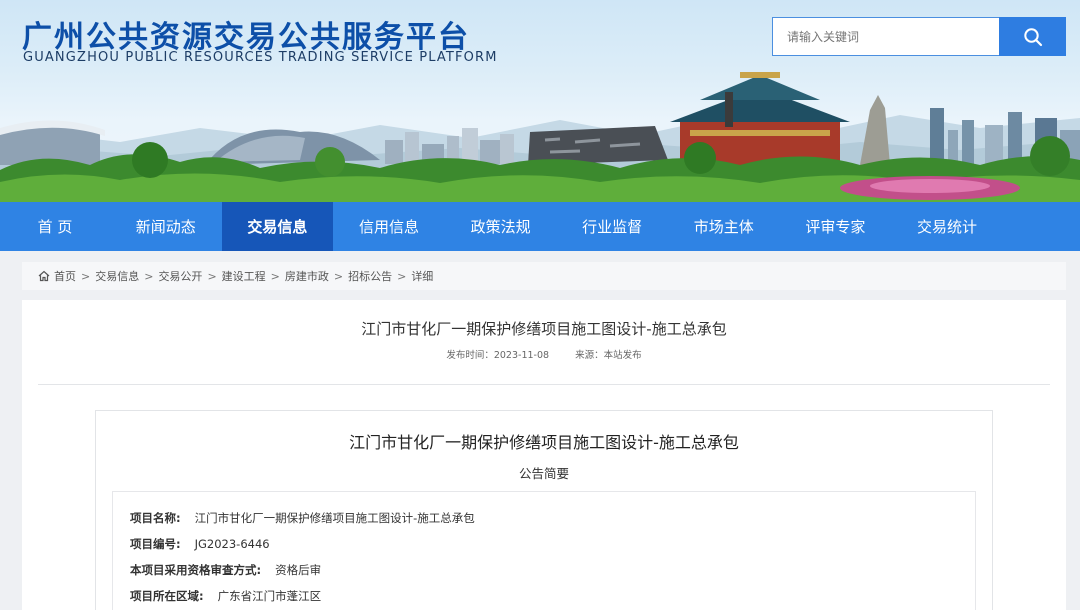 The width and height of the screenshot is (1080, 610). What do you see at coordinates (155, 518) in the screenshot?
I see `field-label: 项目名称:` at bounding box center [155, 518].